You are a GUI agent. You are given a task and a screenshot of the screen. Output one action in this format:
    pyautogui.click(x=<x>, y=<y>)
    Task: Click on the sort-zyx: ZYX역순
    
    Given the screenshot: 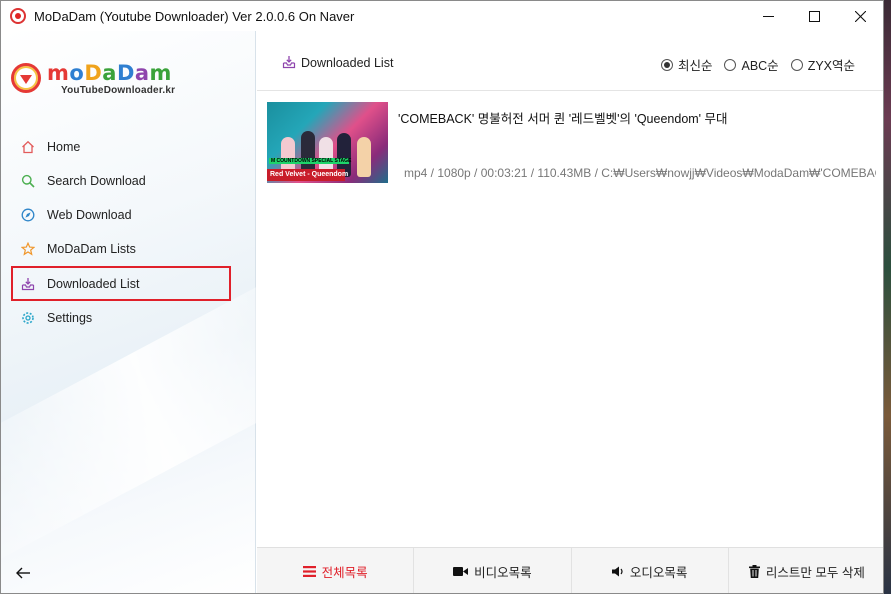 What is the action you would take?
    pyautogui.click(x=822, y=64)
    